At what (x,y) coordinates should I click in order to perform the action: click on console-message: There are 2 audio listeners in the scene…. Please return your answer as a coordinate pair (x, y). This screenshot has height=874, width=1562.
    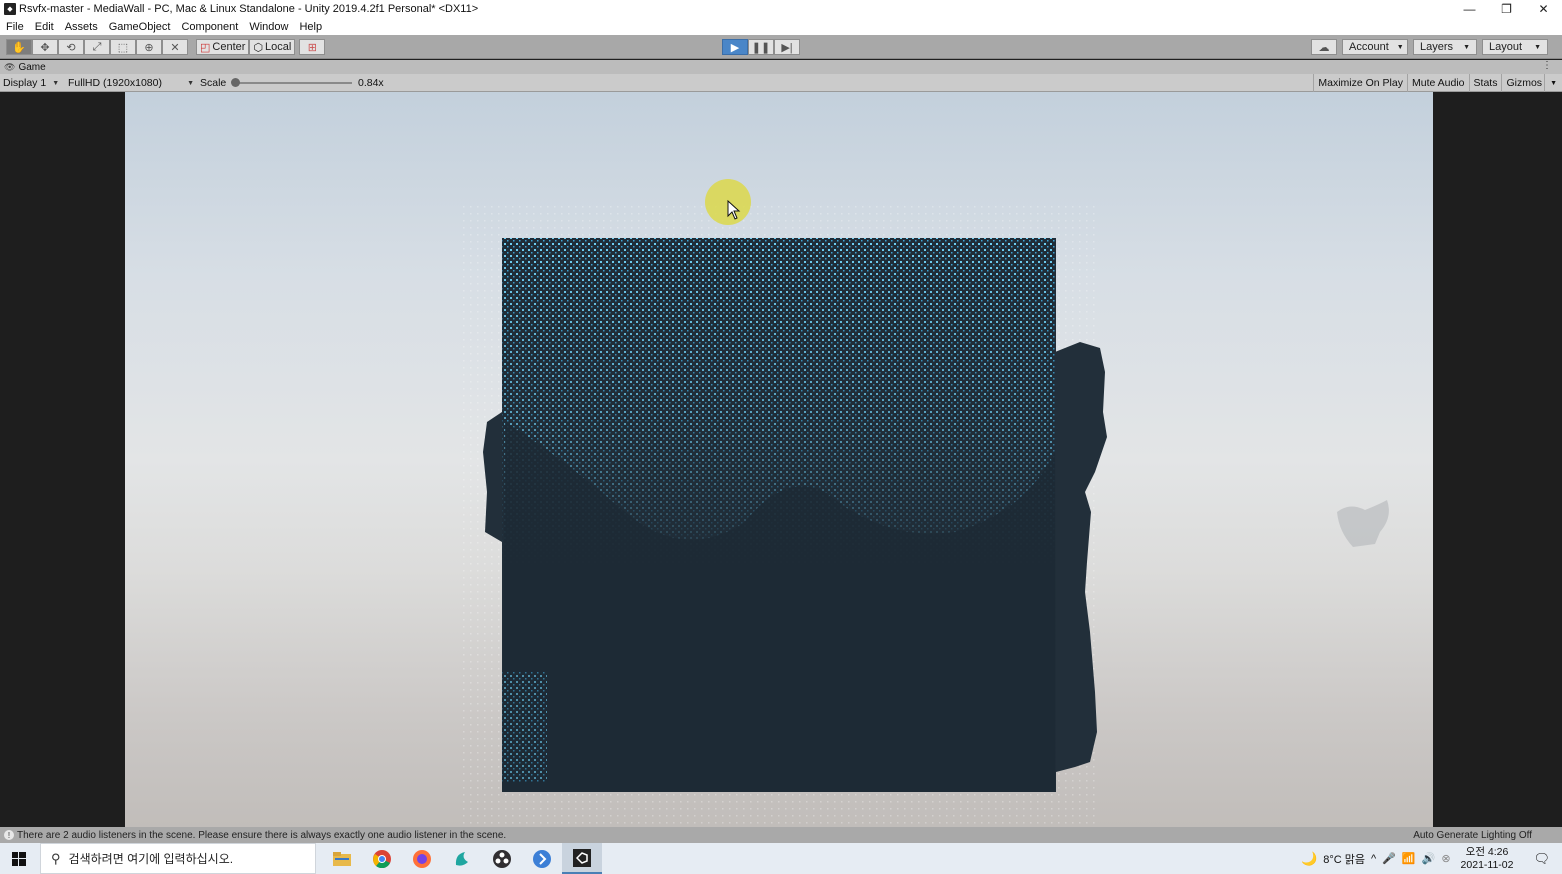
    Looking at the image, I should click on (261, 835).